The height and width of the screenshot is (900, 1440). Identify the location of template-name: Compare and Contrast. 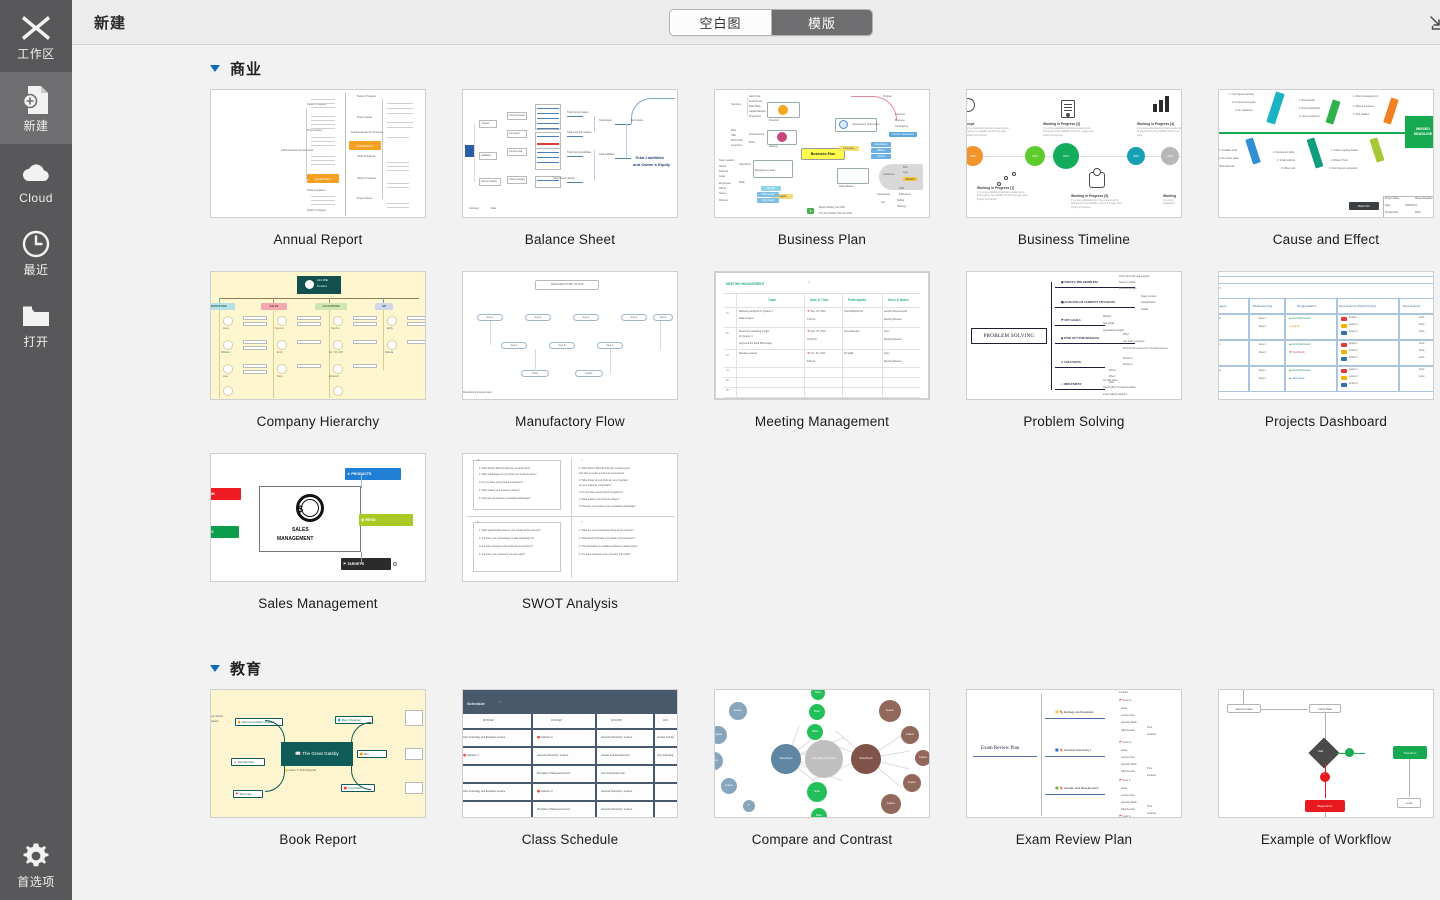
(822, 839).